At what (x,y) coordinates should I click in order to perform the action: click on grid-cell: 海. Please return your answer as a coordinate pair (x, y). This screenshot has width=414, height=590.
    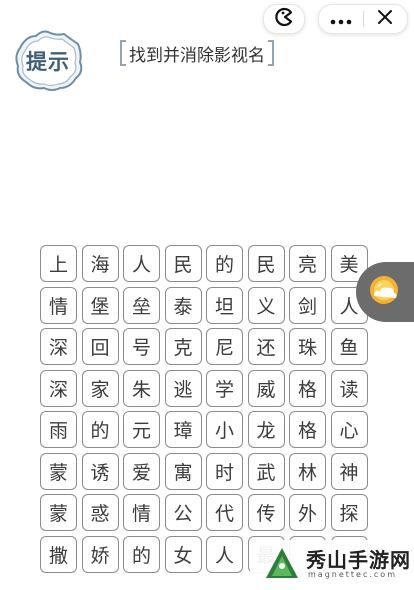
    Looking at the image, I should click on (100, 263).